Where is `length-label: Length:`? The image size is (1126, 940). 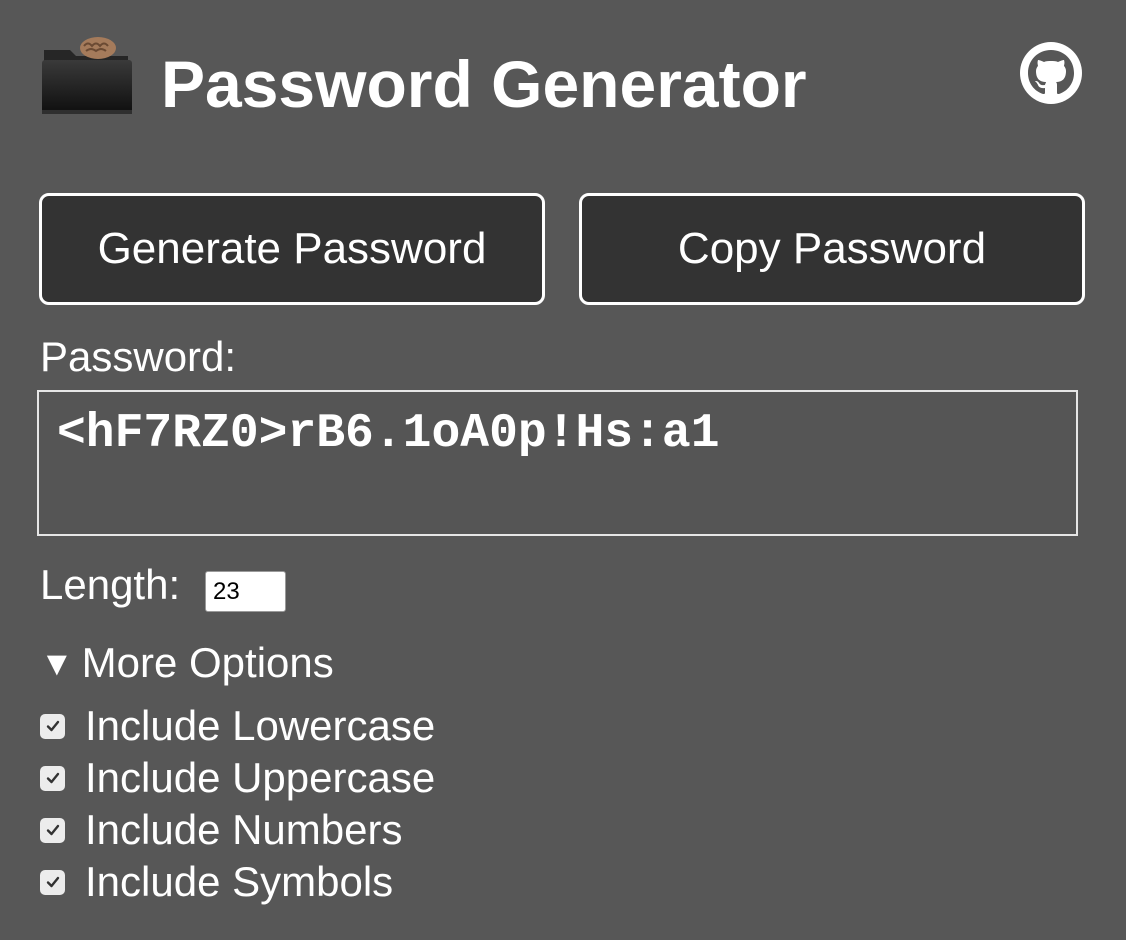
length-label: Length: is located at coordinates (110, 584).